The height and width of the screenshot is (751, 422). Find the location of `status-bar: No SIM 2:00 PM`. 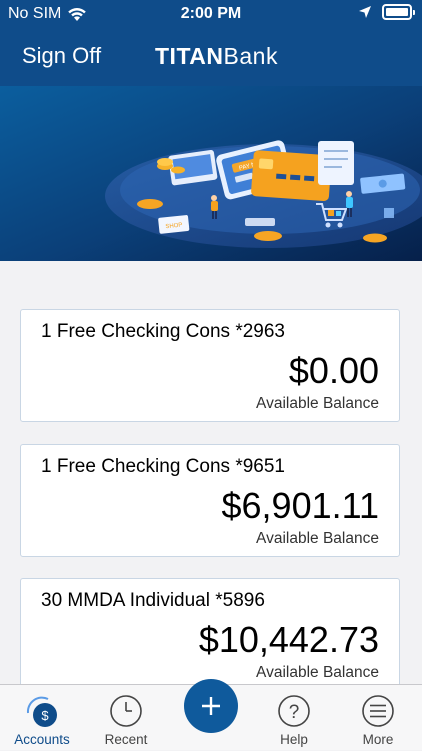

status-bar: No SIM 2:00 PM is located at coordinates (211, 15).